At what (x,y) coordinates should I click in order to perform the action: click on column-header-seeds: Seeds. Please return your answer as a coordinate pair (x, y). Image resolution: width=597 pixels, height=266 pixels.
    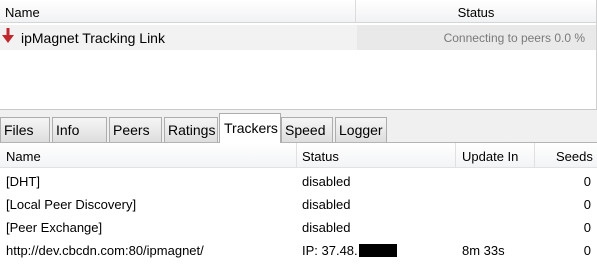
    Looking at the image, I should click on (574, 156).